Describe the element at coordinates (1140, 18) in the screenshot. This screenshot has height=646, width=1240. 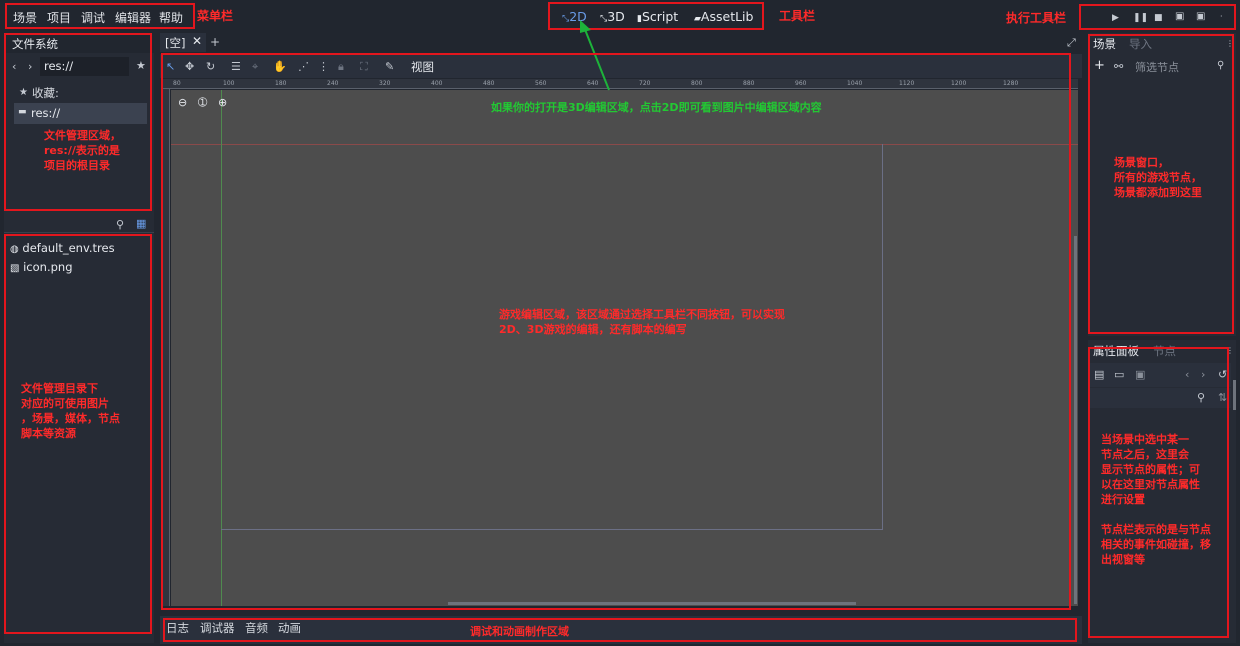
I see `pause-icon: ❚❚` at that location.